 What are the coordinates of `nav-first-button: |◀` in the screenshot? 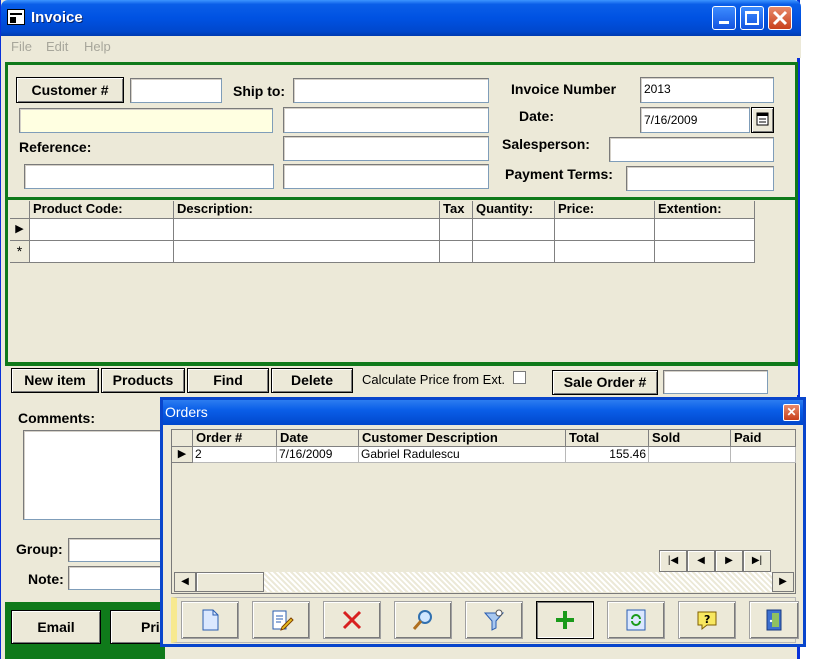 It's located at (673, 561).